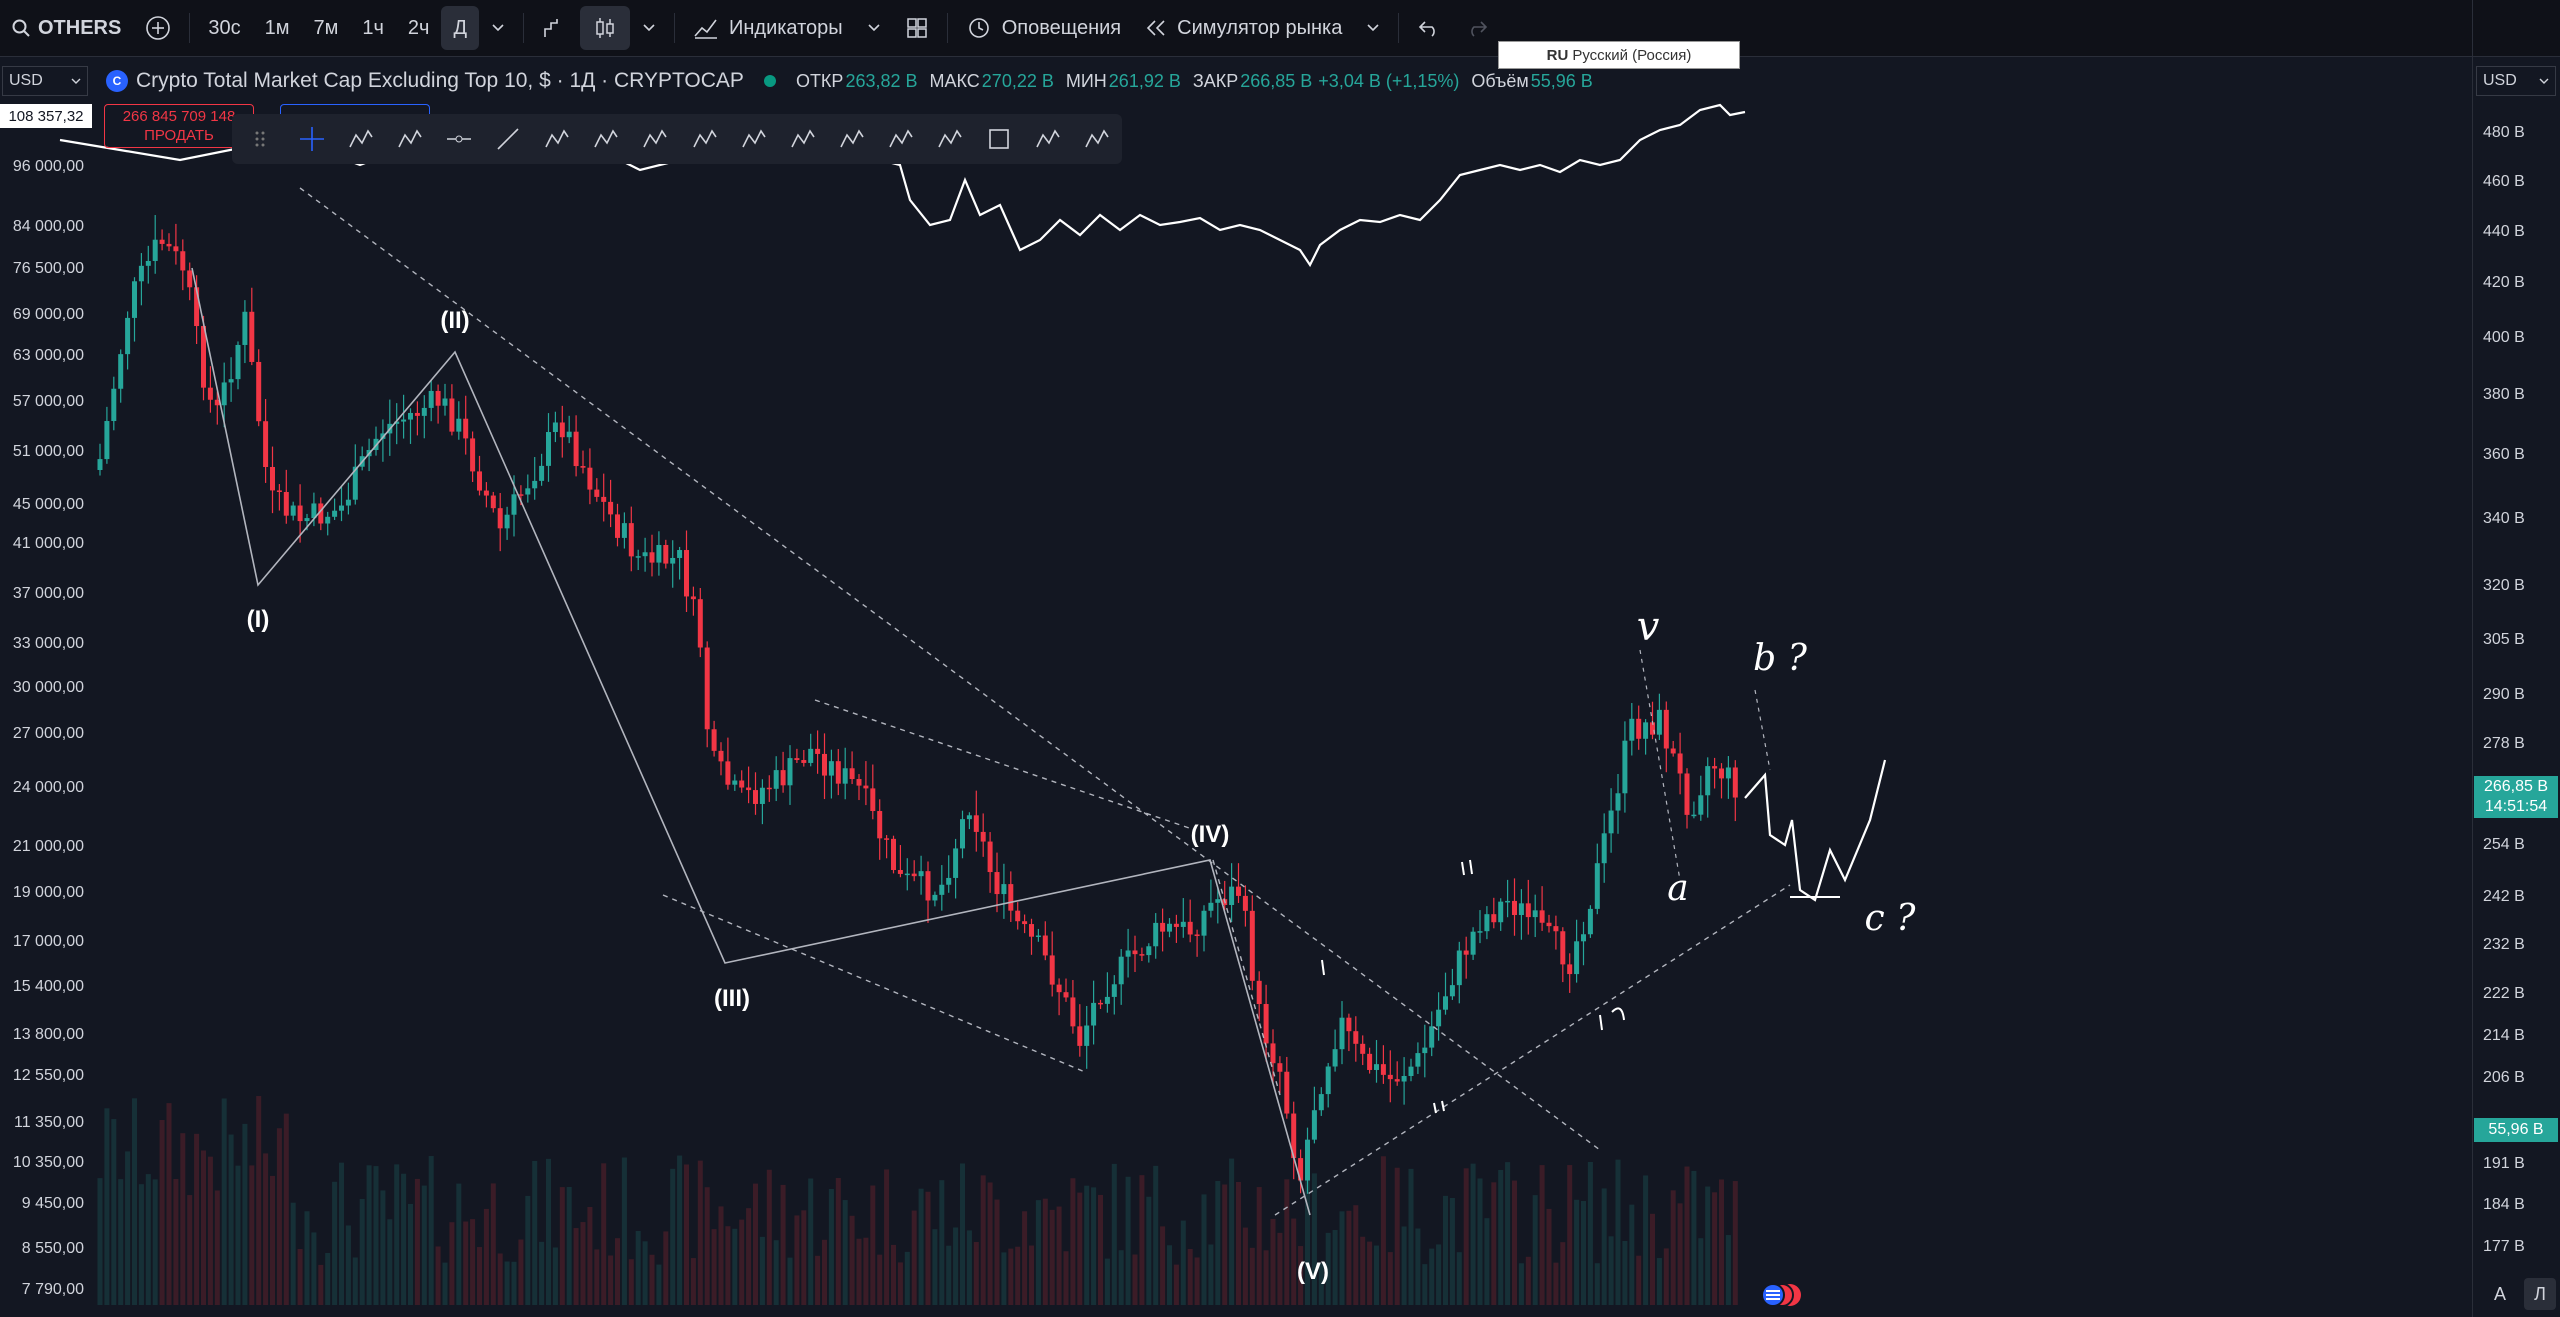 This screenshot has width=2560, height=1317. Describe the element at coordinates (851, 139) in the screenshot. I see `wxy-pattern-tool` at that location.